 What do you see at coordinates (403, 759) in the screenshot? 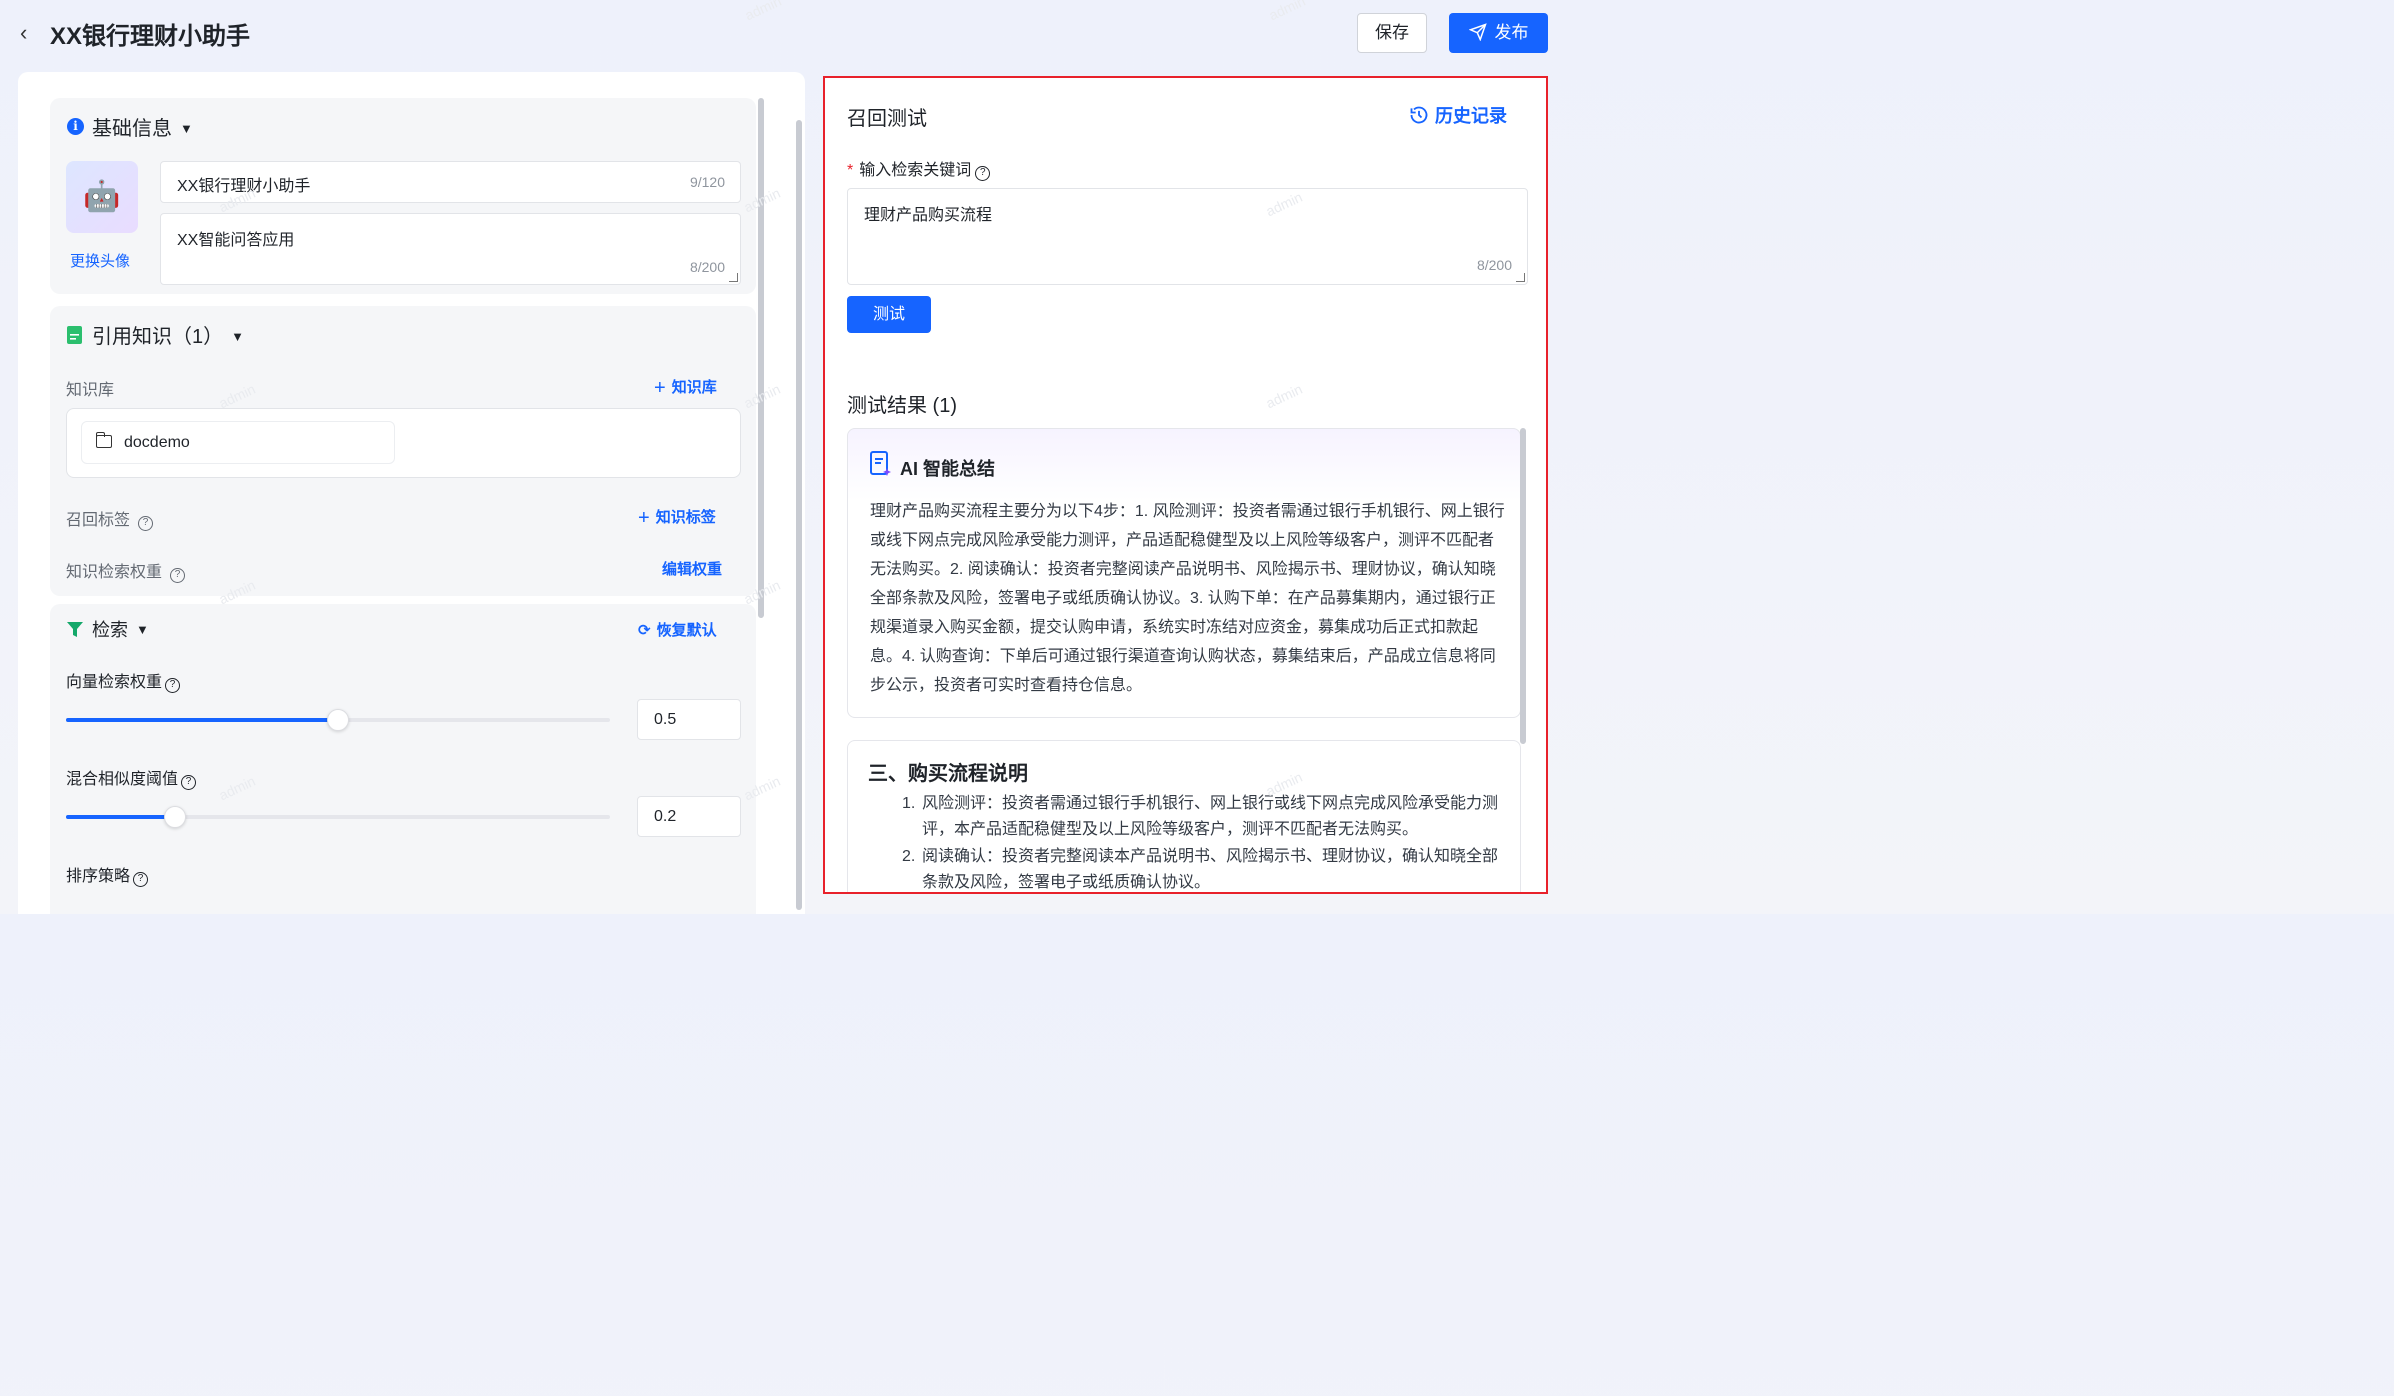
I see `search-section: 检索 ▼ ⟳ 恢复默认 向量检索权重? 0.5 混合相似度阈值? 0.2 排序策略?` at bounding box center [403, 759].